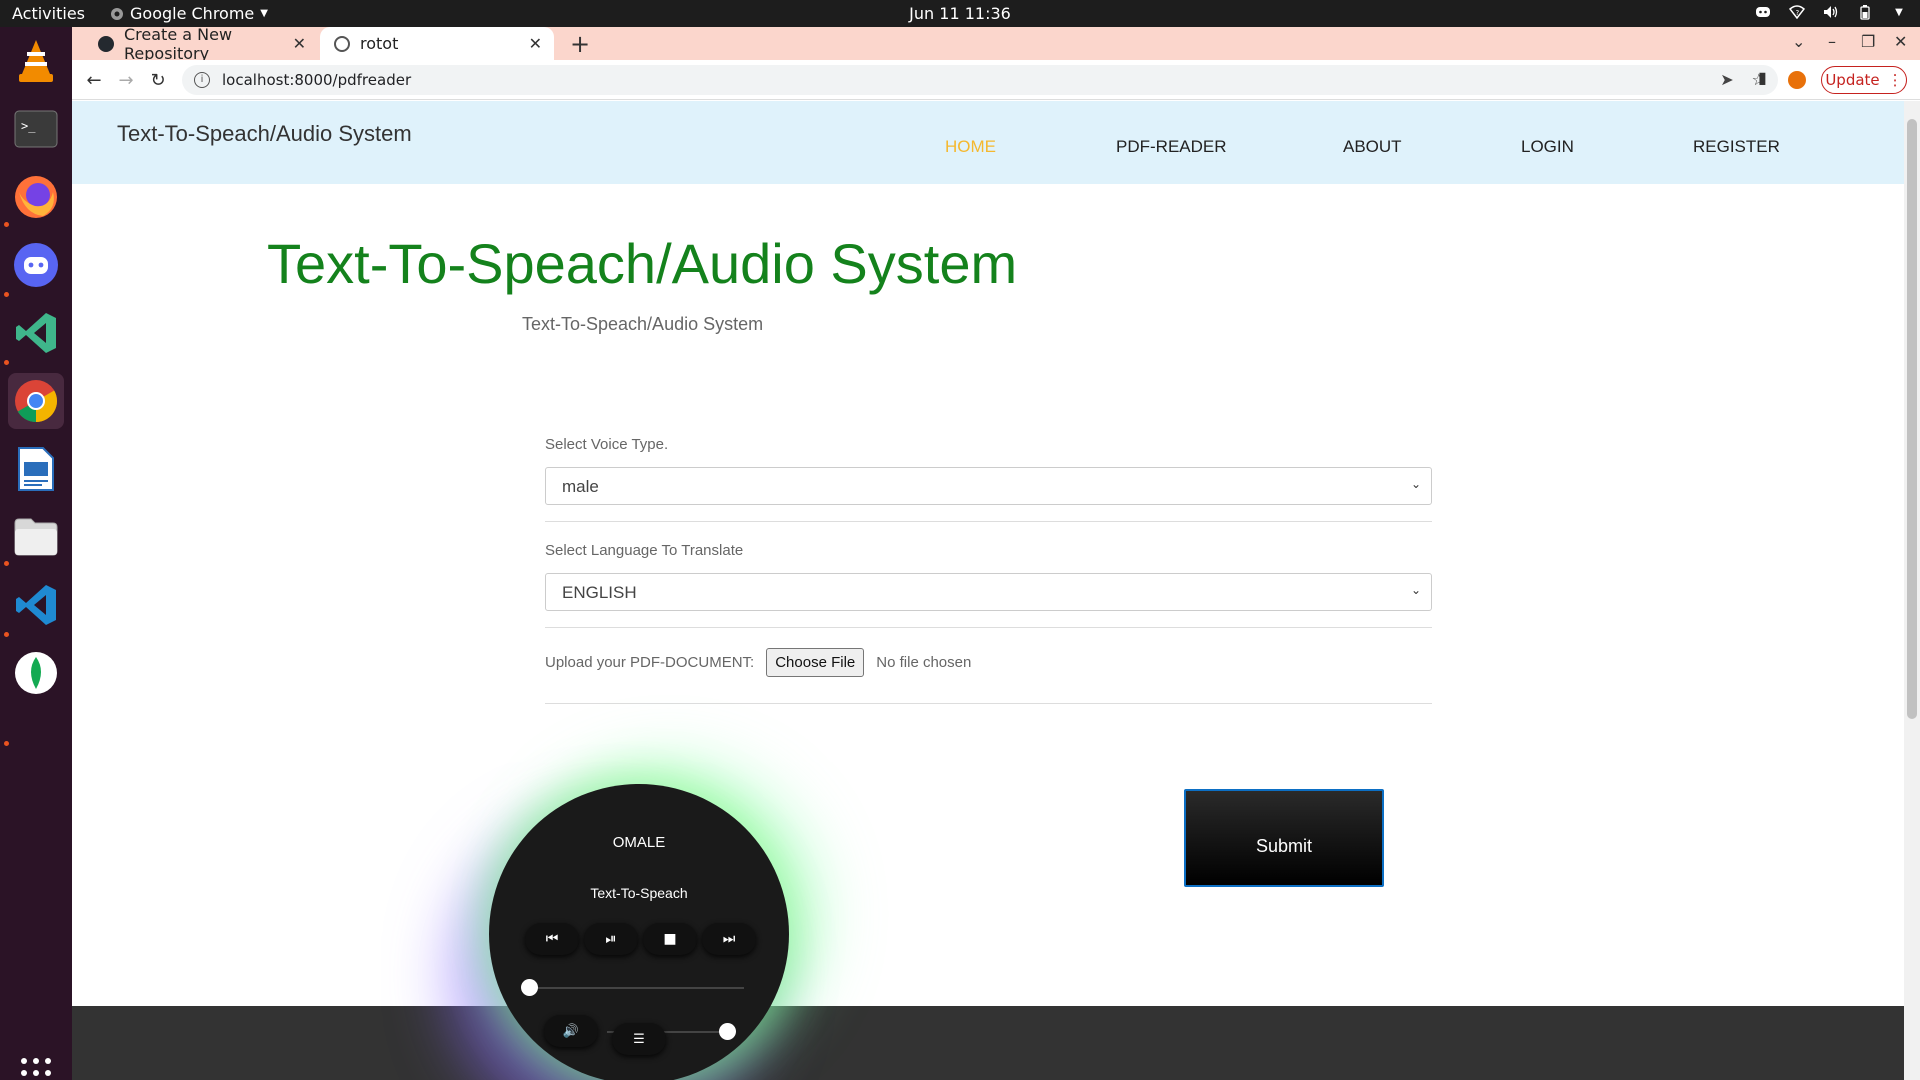 The width and height of the screenshot is (1920, 1080). I want to click on file-status: No file chosen, so click(924, 662).